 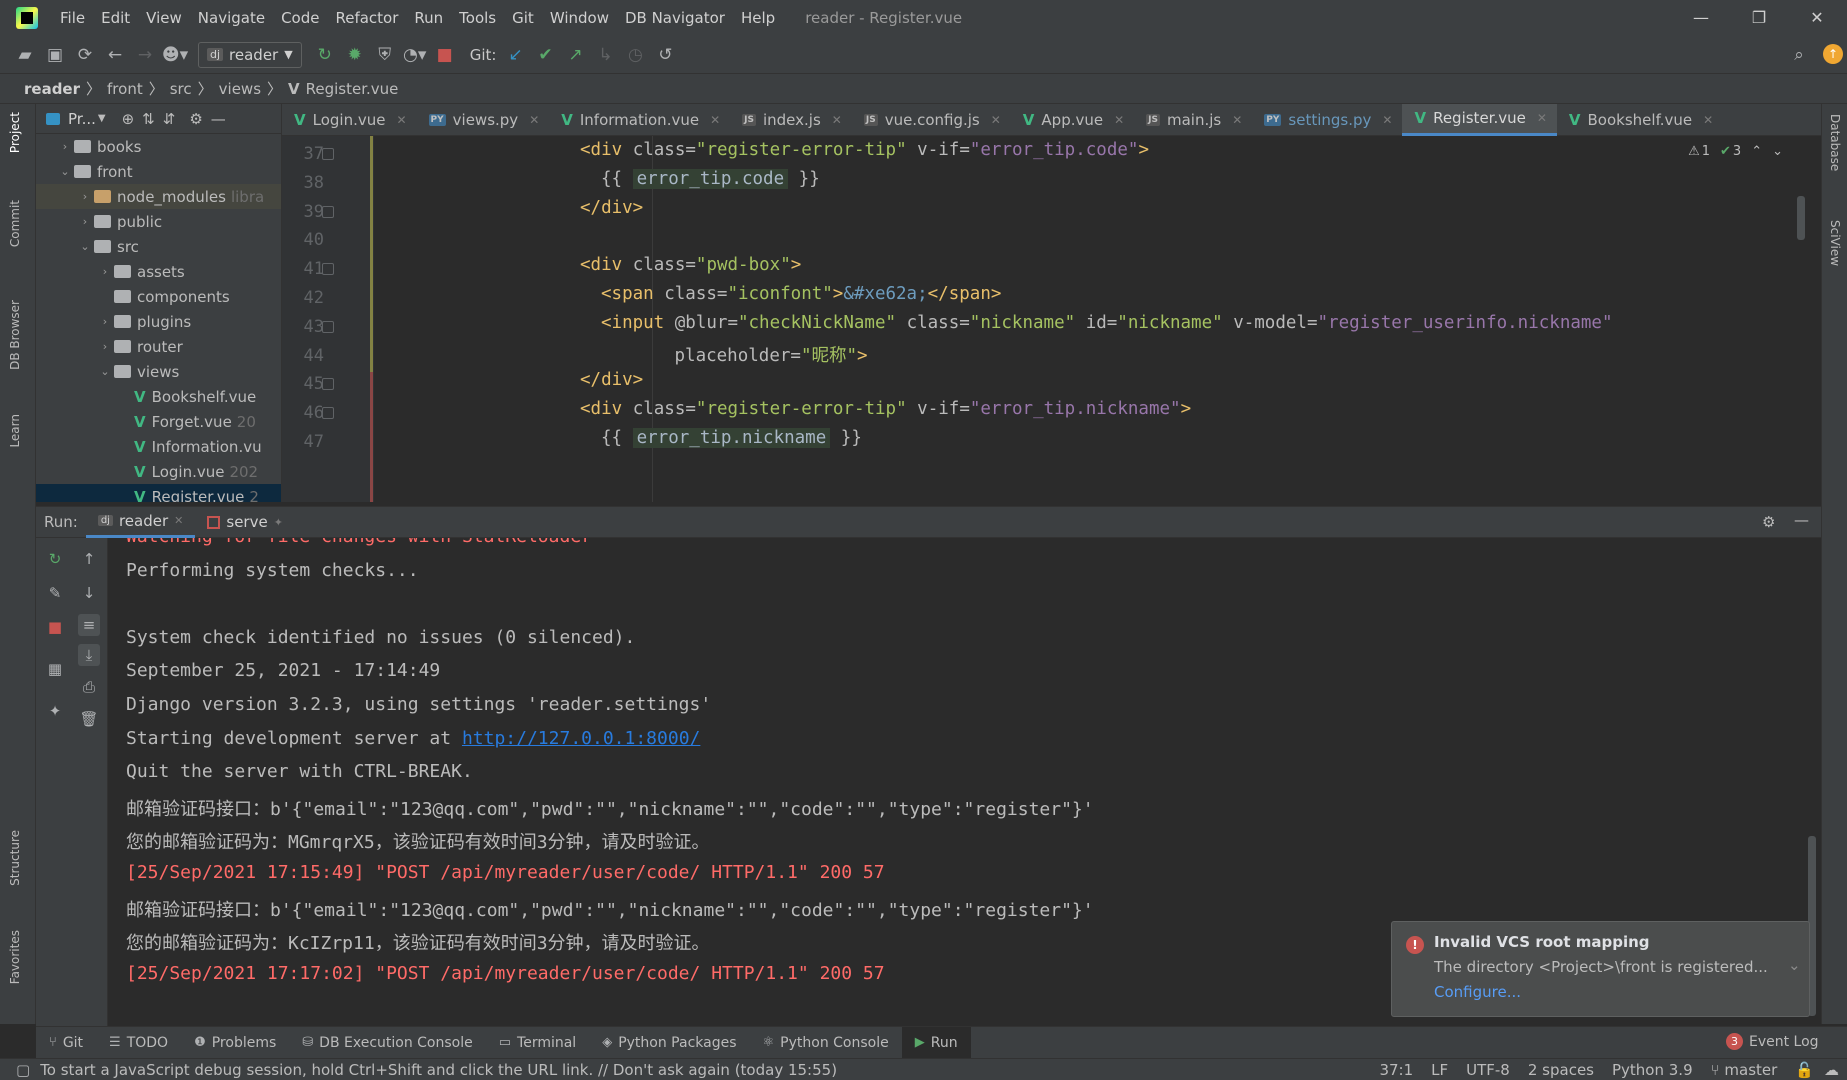 I want to click on menu-git: Git, so click(x=523, y=18).